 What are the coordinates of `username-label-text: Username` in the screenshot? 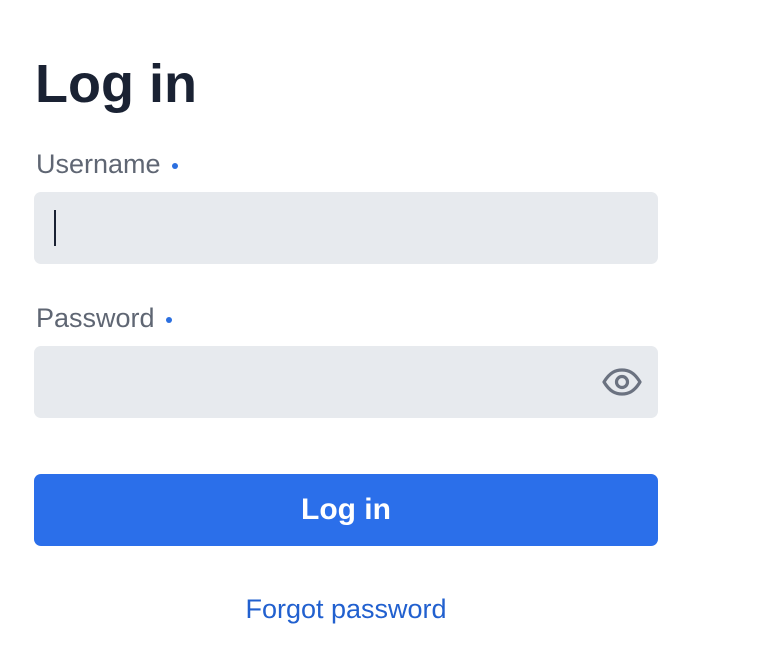 It's located at (98, 164).